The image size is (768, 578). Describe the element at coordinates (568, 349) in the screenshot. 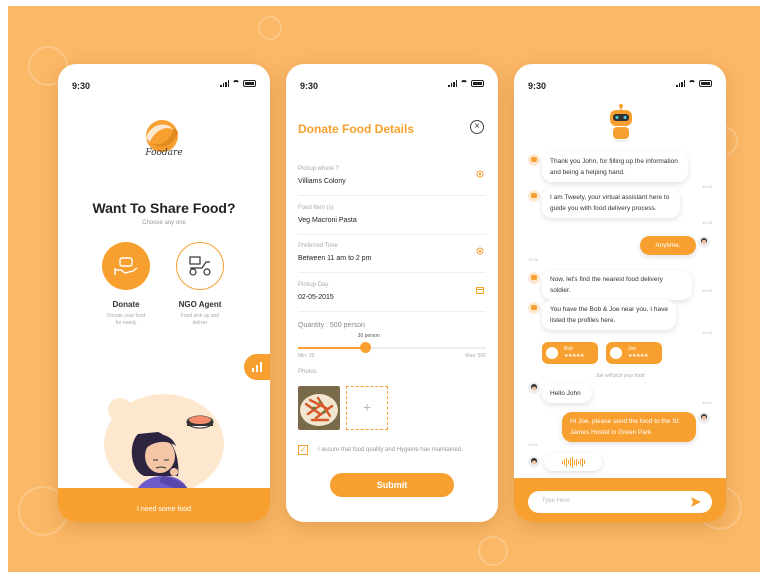

I see `agent-name: Bob` at that location.